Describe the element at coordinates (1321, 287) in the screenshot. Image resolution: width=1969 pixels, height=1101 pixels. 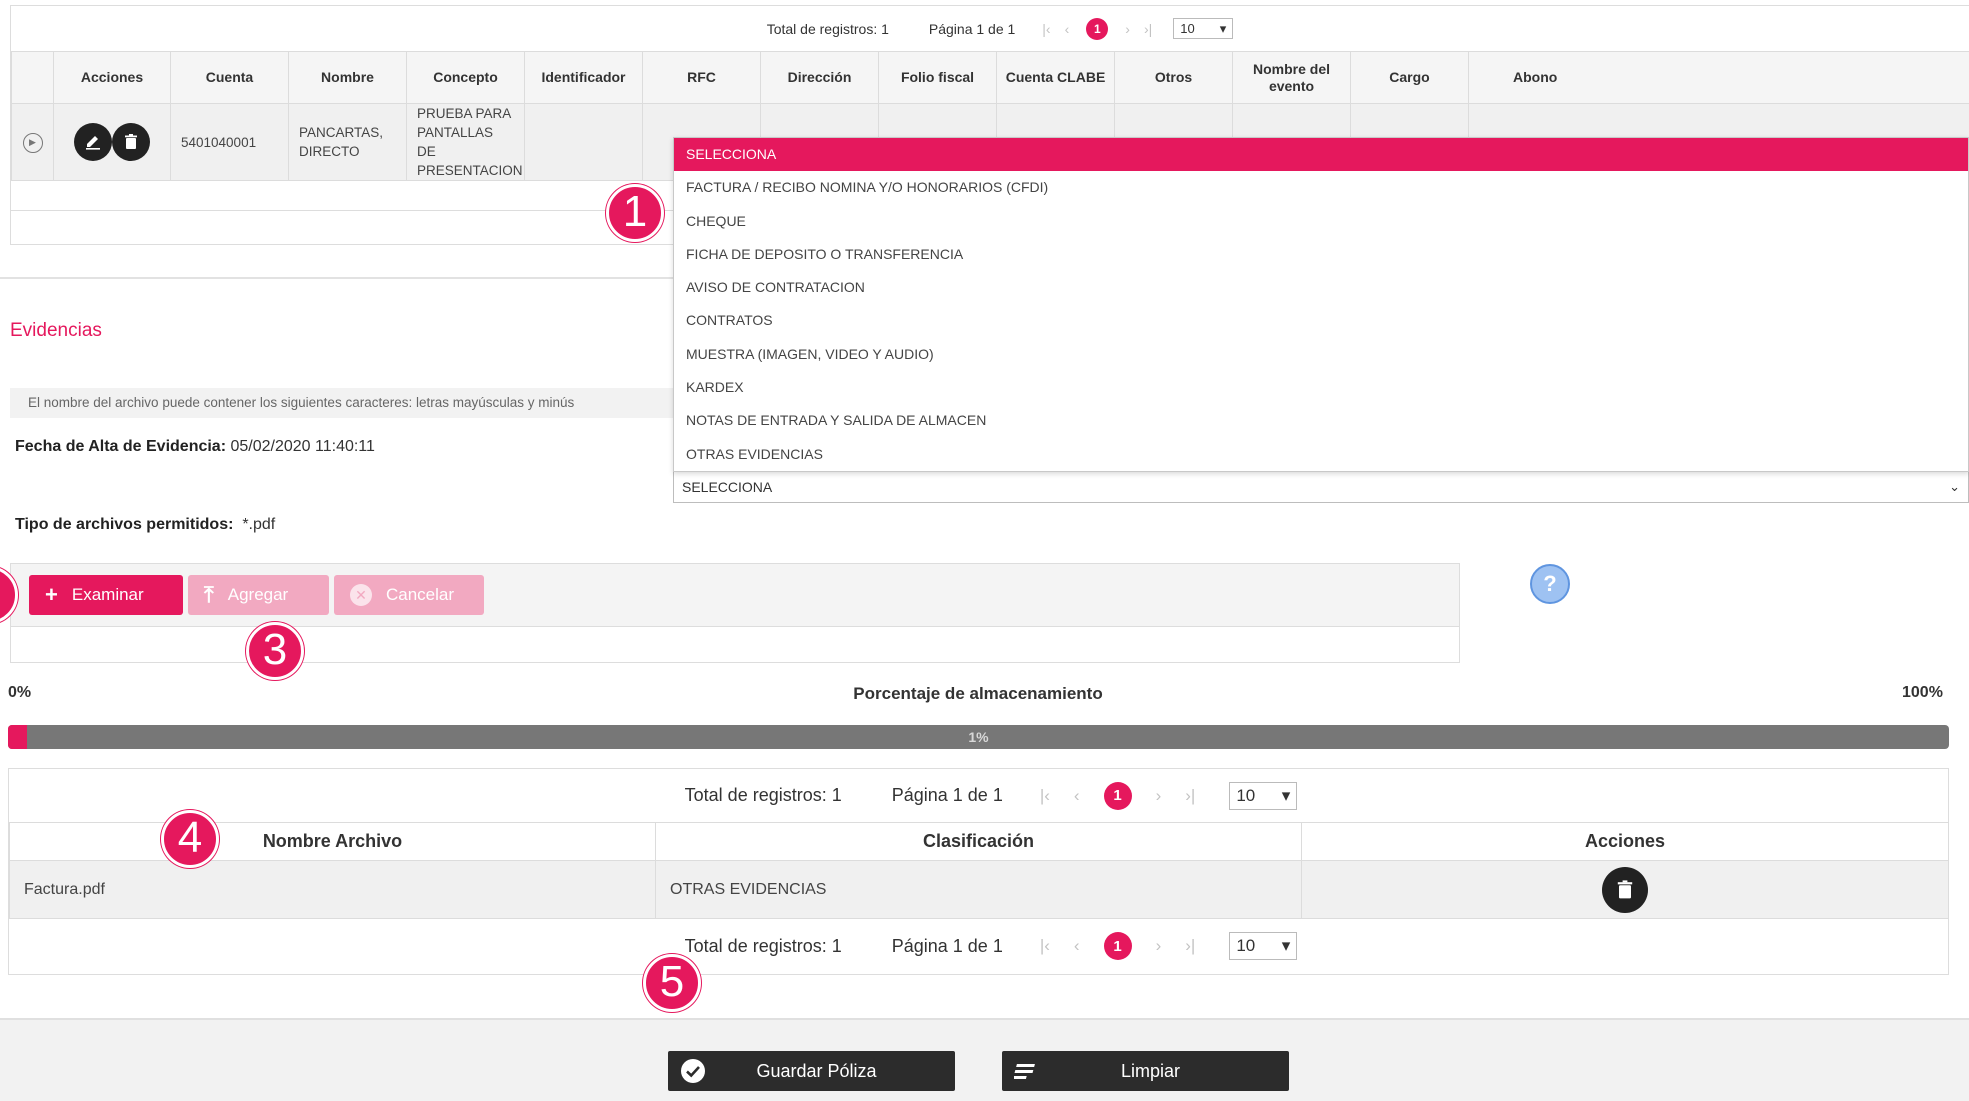
I see `dropdown-option: AVISO DE CONTRATACION` at that location.